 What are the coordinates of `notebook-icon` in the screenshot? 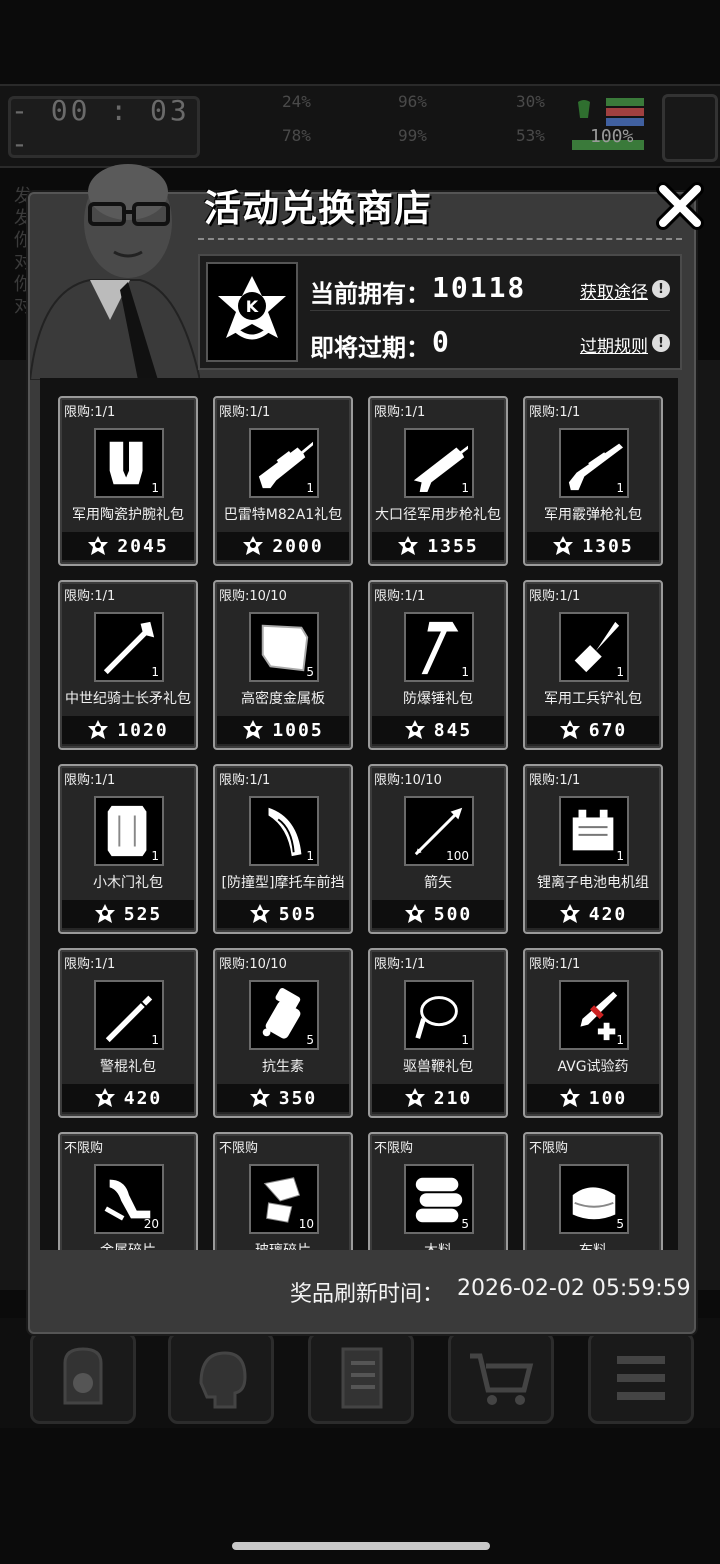 It's located at (362, 1378).